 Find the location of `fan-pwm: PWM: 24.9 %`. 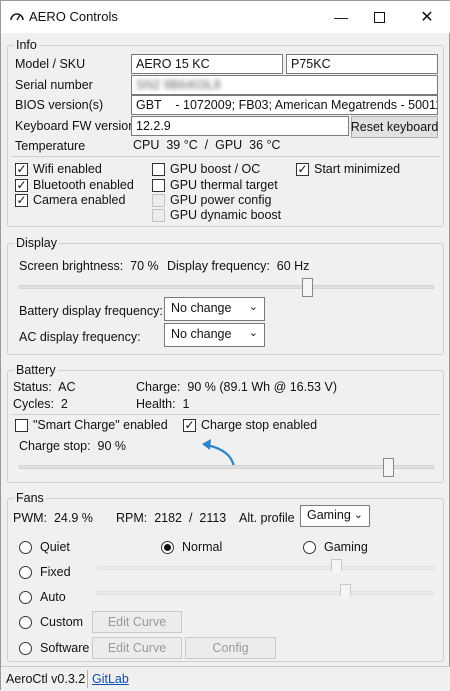

fan-pwm: PWM: 24.9 % is located at coordinates (53, 518).